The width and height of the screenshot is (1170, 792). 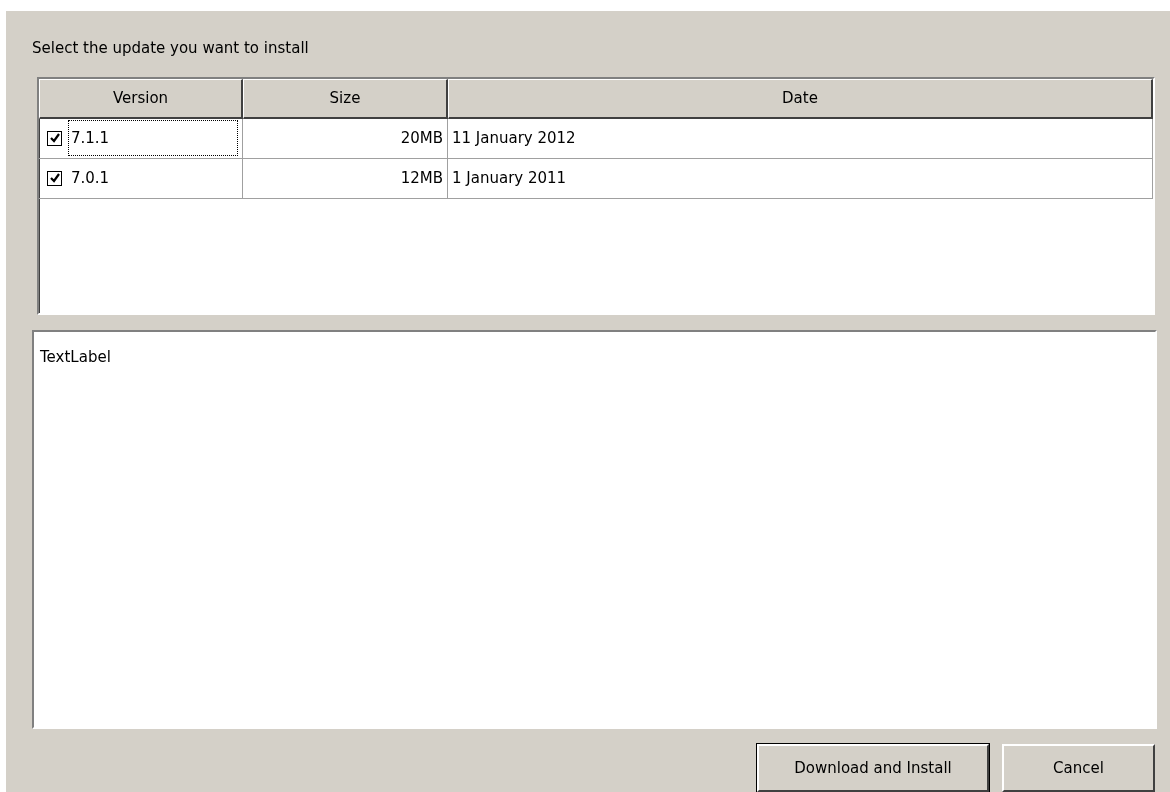 I want to click on instruction-text: Select the update you want to install, so click(x=171, y=49).